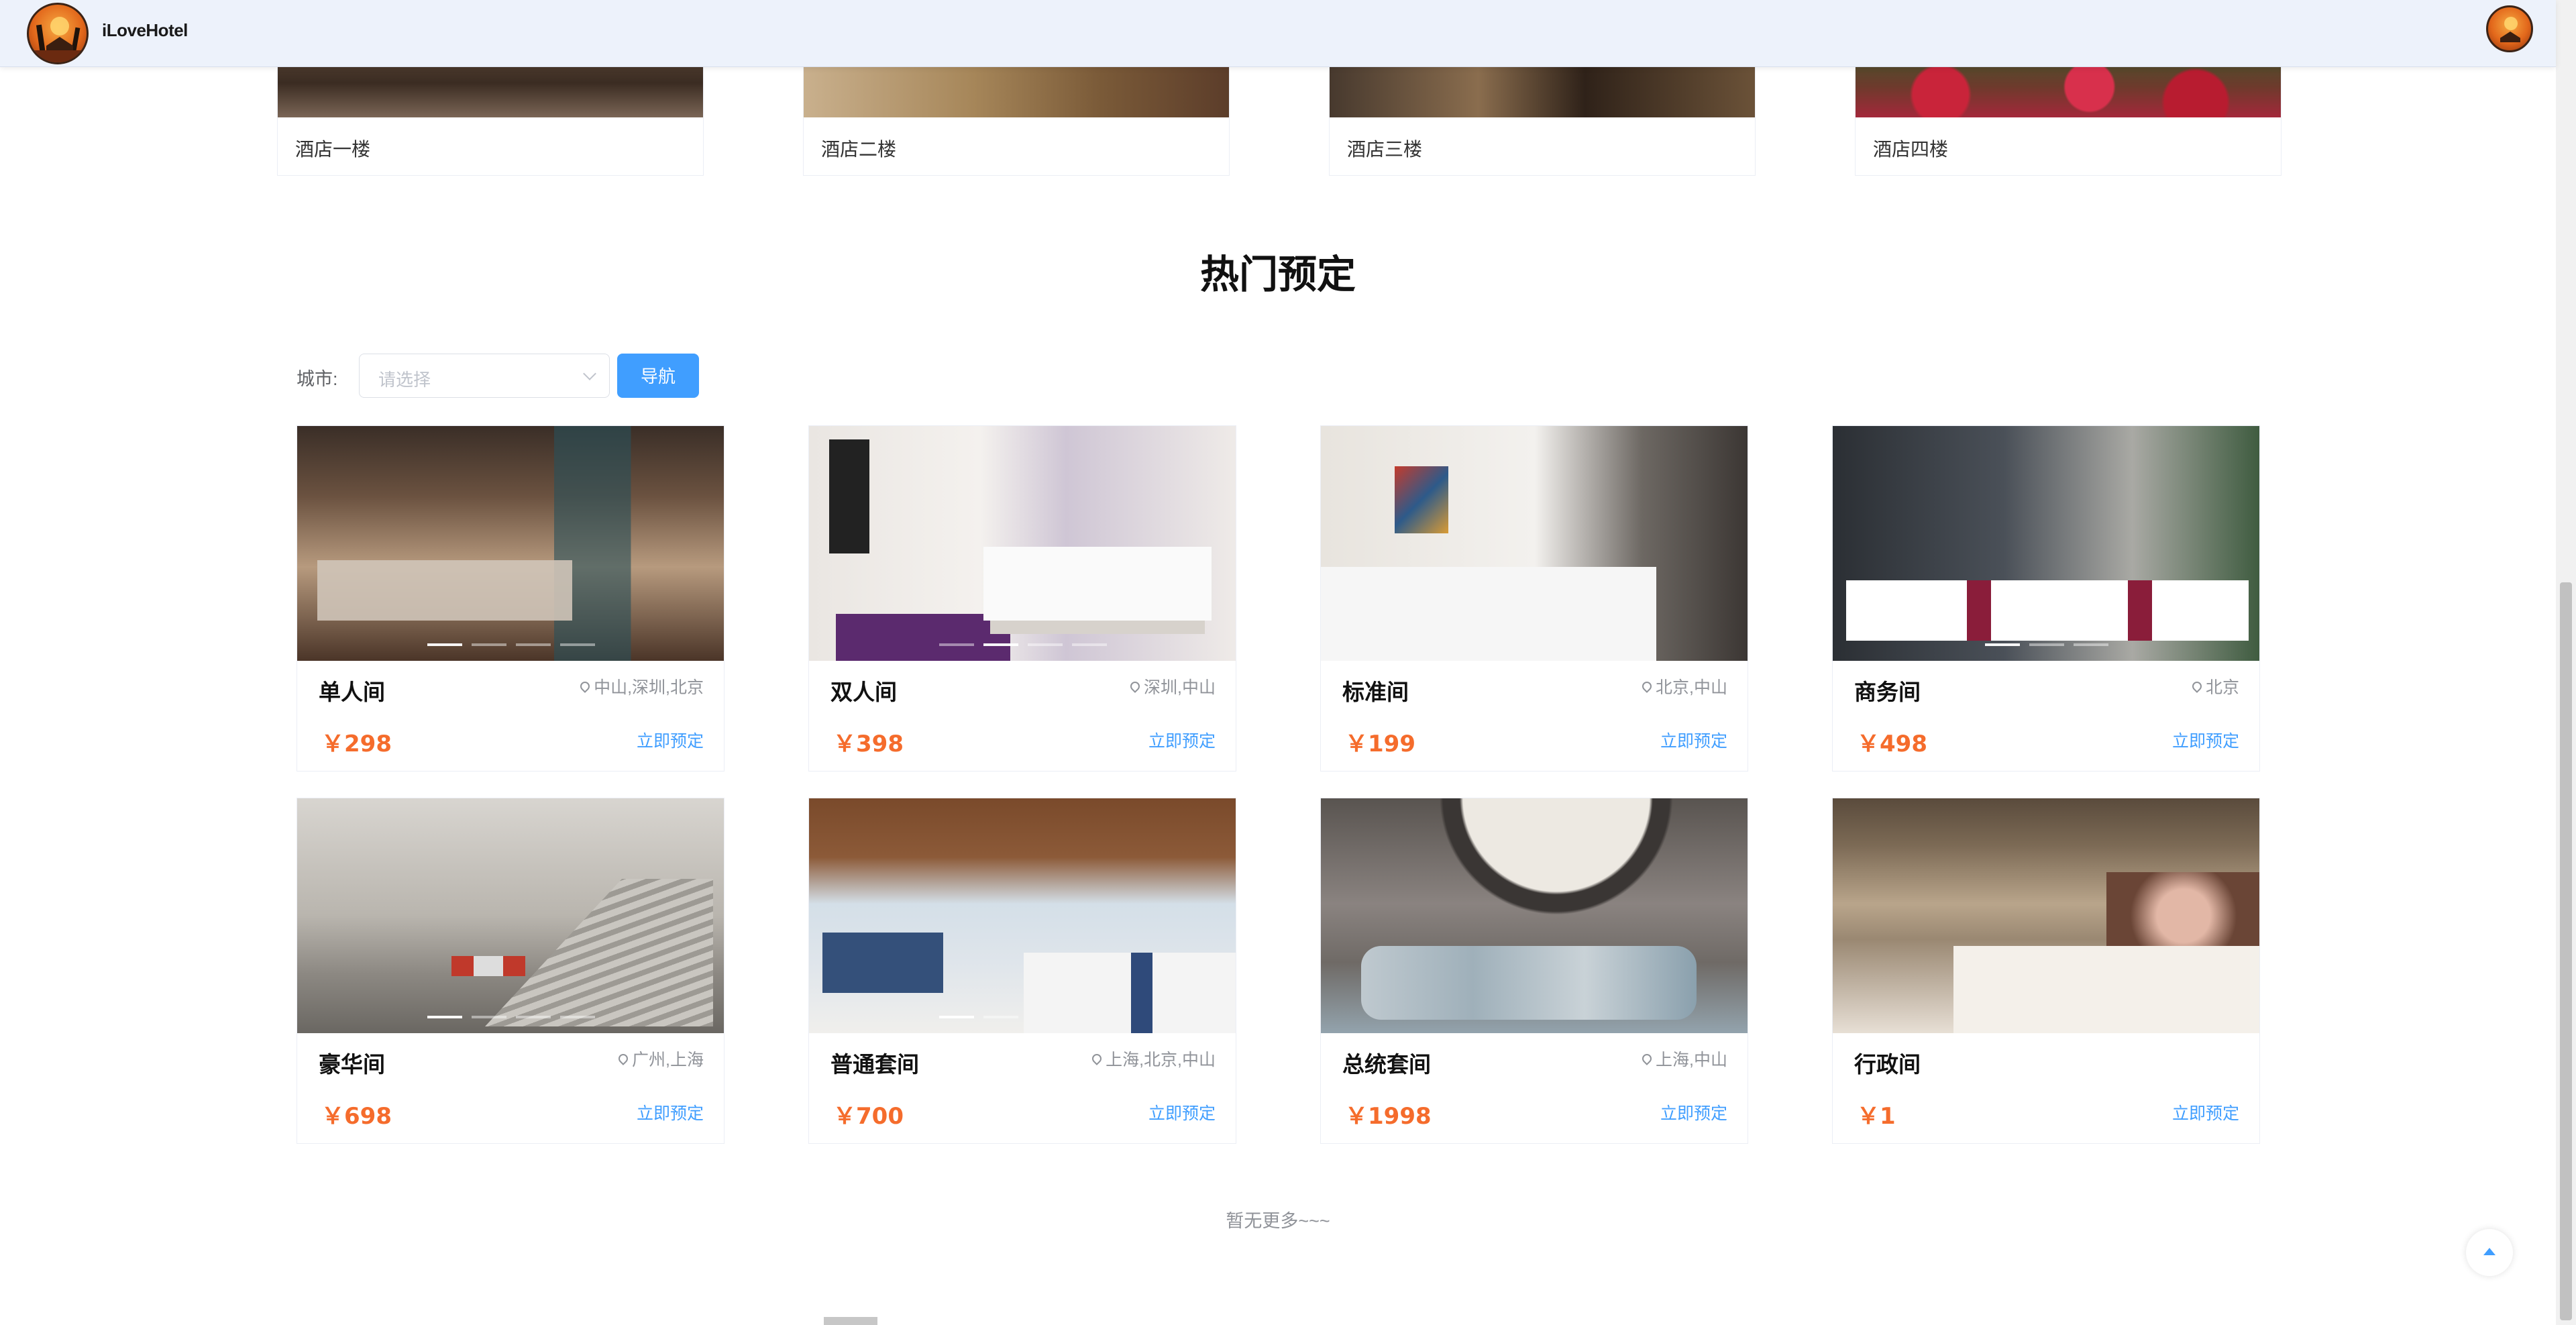 This screenshot has height=1325, width=2576. What do you see at coordinates (2509, 28) in the screenshot?
I see `user-avatar-icon` at bounding box center [2509, 28].